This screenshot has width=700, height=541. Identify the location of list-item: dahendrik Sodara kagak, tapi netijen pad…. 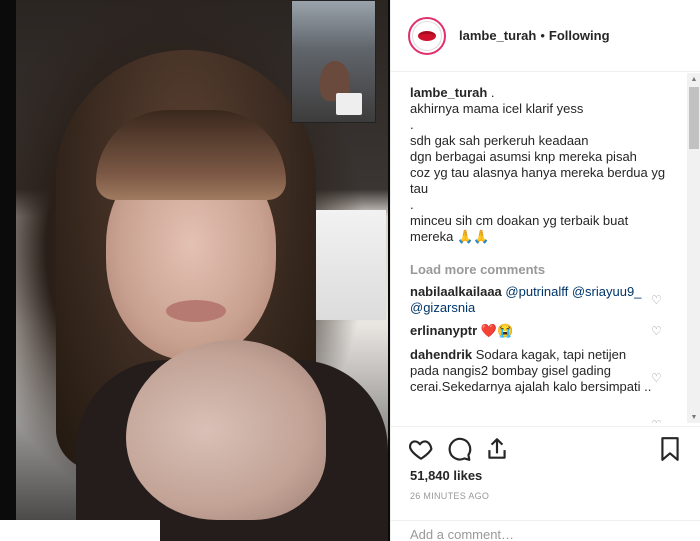
(532, 371).